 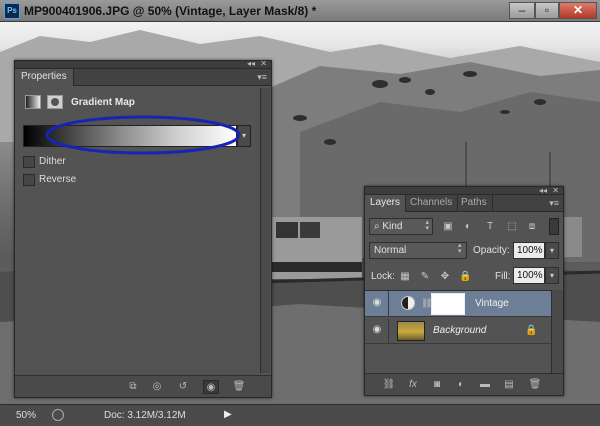 What do you see at coordinates (133, 387) in the screenshot?
I see `clip-to-layer-icon: ⧉` at bounding box center [133, 387].